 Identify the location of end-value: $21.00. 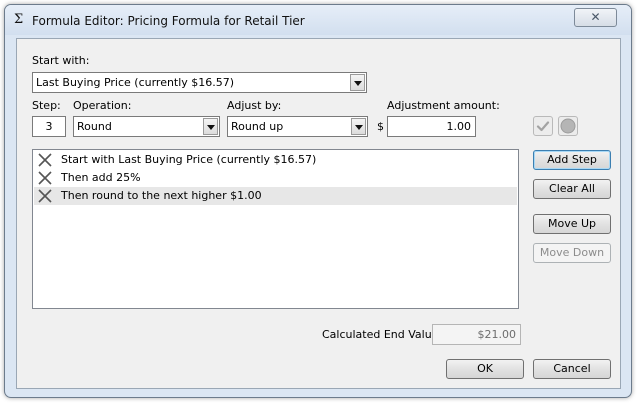
(497, 334).